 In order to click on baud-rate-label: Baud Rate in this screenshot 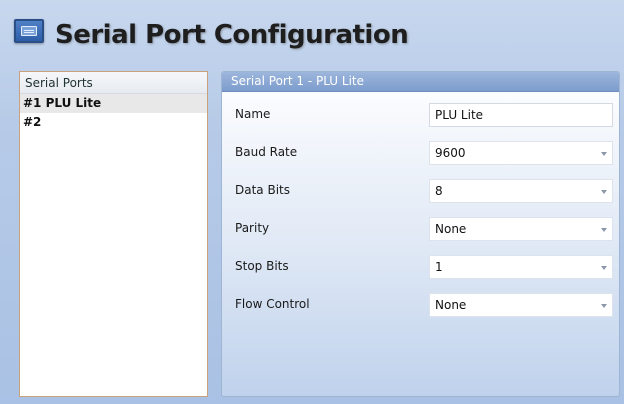, I will do `click(266, 152)`.